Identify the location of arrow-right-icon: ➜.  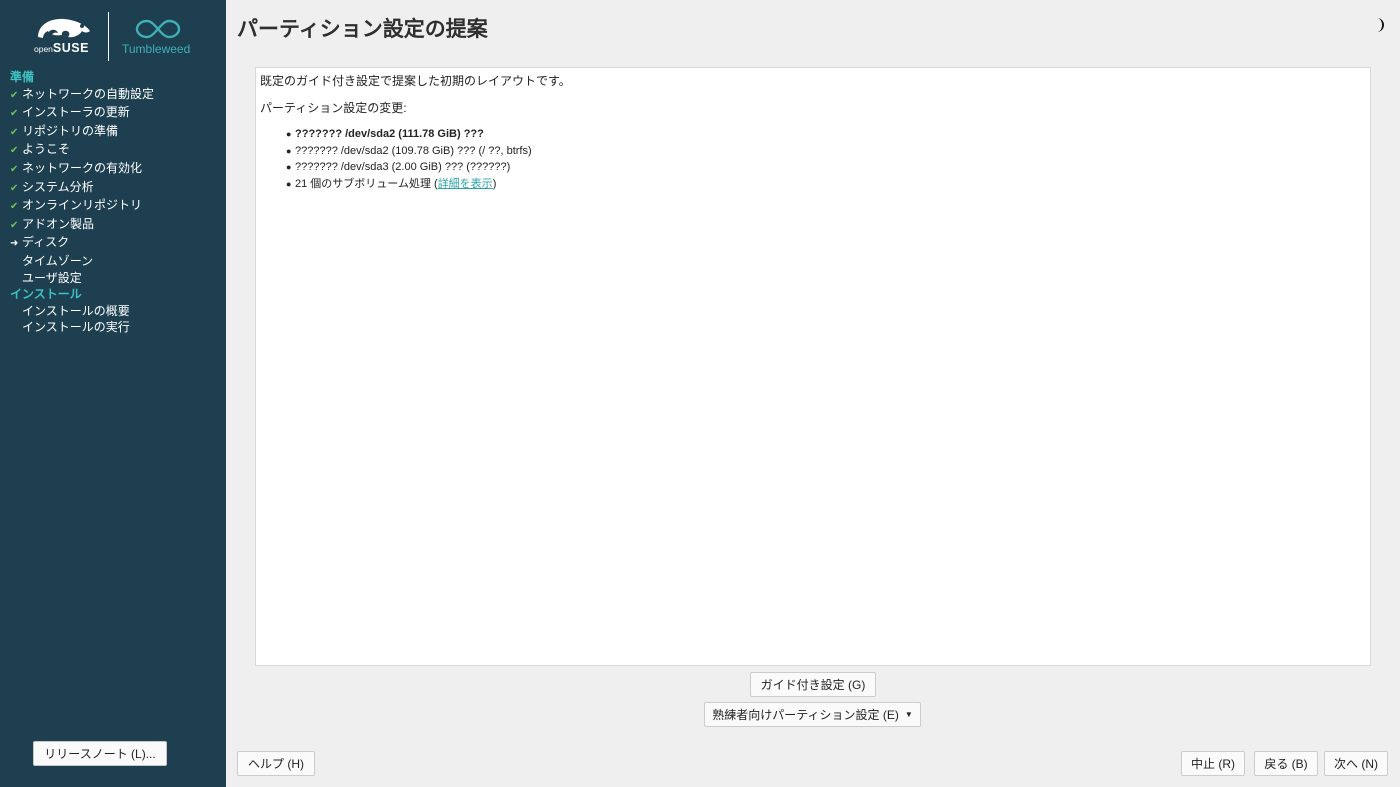
(14, 244).